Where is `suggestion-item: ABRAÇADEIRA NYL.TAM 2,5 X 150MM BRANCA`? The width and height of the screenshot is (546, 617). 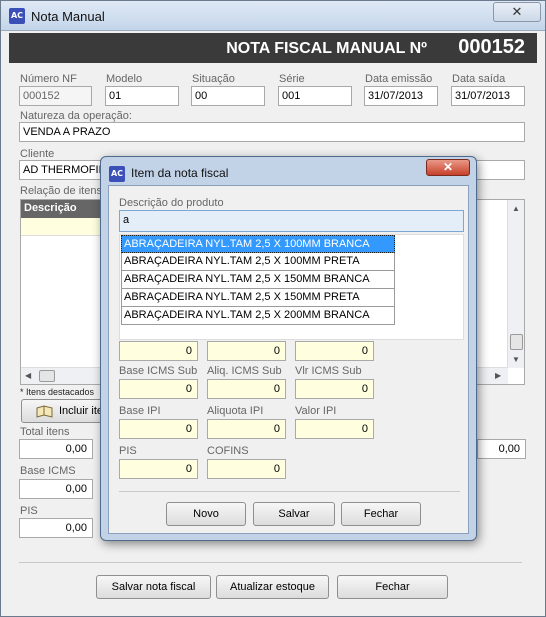 suggestion-item: ABRAÇADEIRA NYL.TAM 2,5 X 150MM BRANCA is located at coordinates (258, 280).